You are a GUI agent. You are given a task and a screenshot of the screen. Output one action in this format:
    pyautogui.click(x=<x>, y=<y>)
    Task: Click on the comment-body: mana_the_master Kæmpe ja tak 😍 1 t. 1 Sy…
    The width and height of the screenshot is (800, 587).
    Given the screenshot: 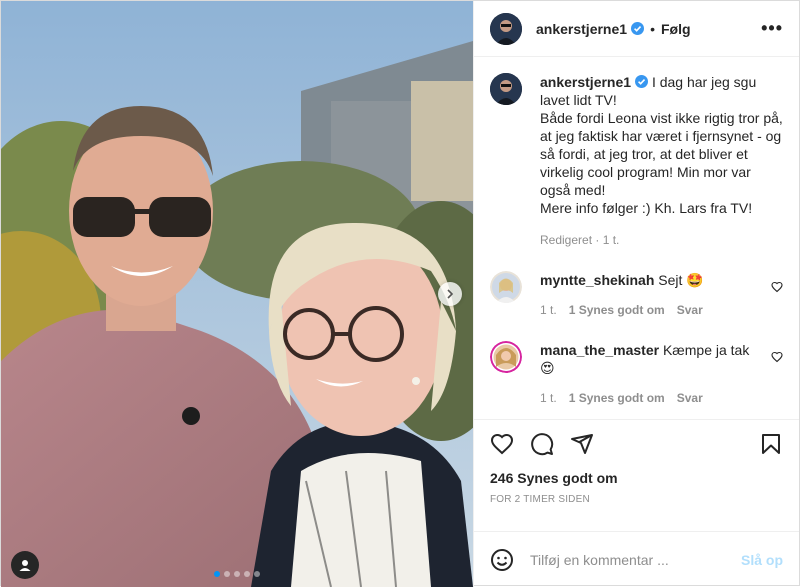 What is the action you would take?
    pyautogui.click(x=661, y=374)
    